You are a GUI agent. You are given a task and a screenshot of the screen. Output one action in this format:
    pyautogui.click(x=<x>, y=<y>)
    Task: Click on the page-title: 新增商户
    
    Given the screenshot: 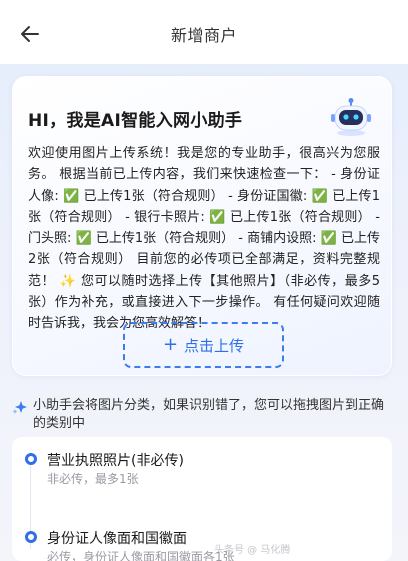 What is the action you would take?
    pyautogui.click(x=203, y=35)
    